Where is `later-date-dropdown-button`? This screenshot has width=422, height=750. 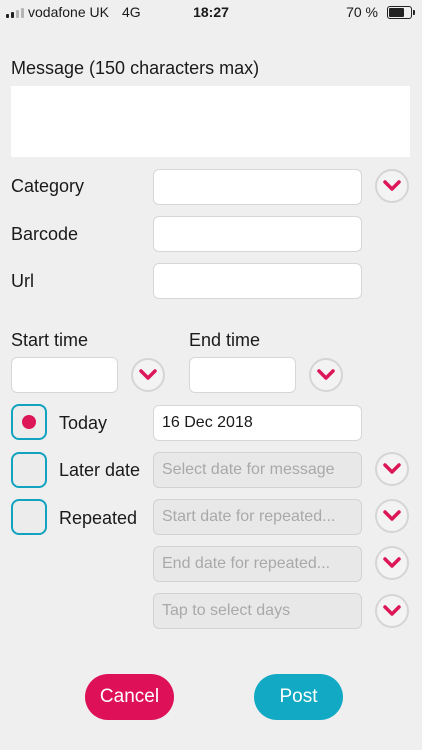
later-date-dropdown-button is located at coordinates (392, 469).